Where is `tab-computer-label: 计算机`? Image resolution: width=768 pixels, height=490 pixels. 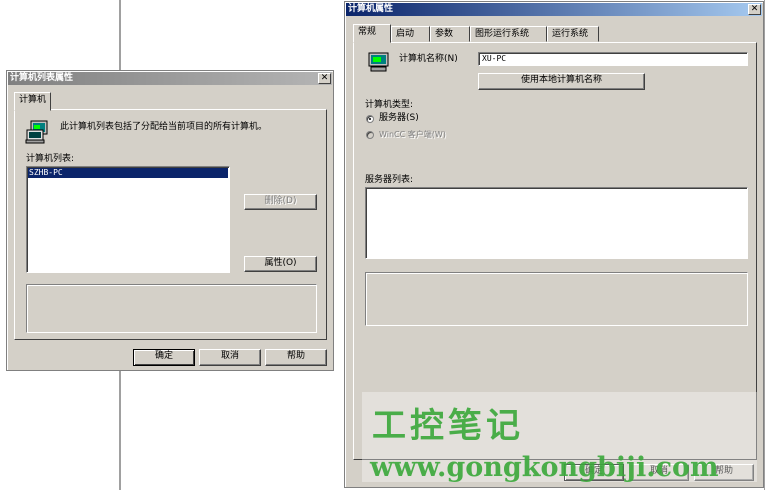
tab-computer-label: 计算机 is located at coordinates (33, 100).